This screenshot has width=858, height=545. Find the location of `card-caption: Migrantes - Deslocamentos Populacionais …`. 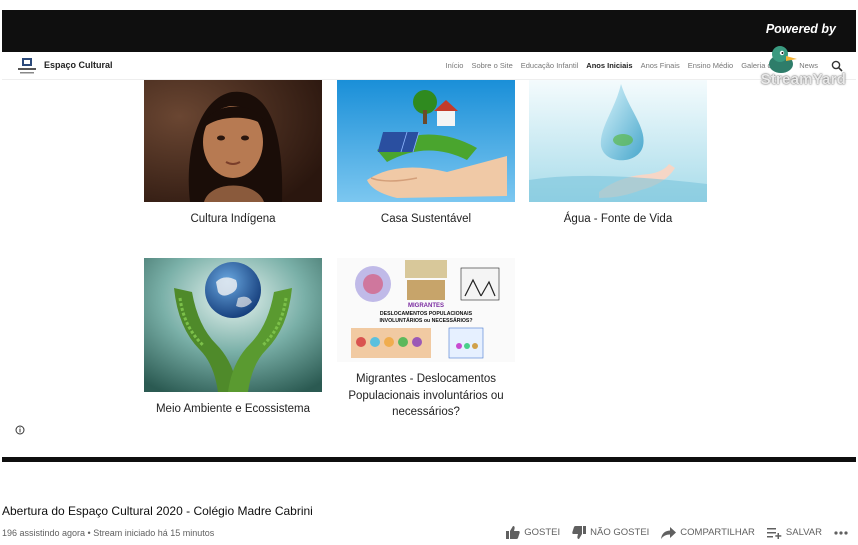

card-caption: Migrantes - Deslocamentos Populacionais … is located at coordinates (426, 396).